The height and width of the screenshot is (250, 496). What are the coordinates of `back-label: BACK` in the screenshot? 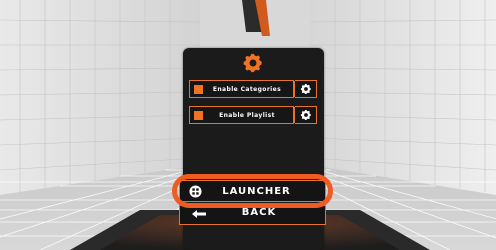 It's located at (259, 212).